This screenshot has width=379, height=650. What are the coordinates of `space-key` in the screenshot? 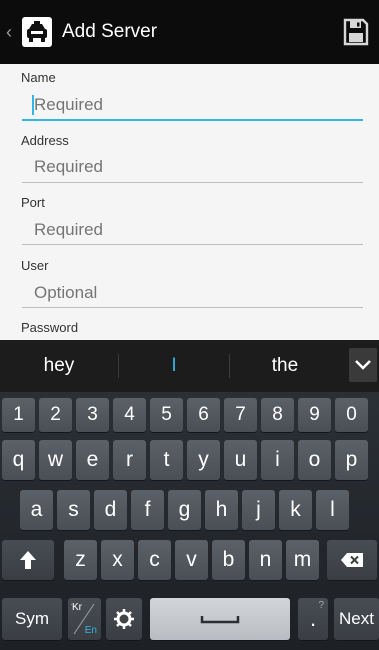 It's located at (220, 619).